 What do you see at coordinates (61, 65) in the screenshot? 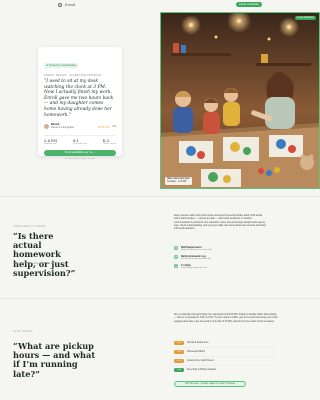
I see `trust-chip: ★ Trusted by Local Families` at bounding box center [61, 65].